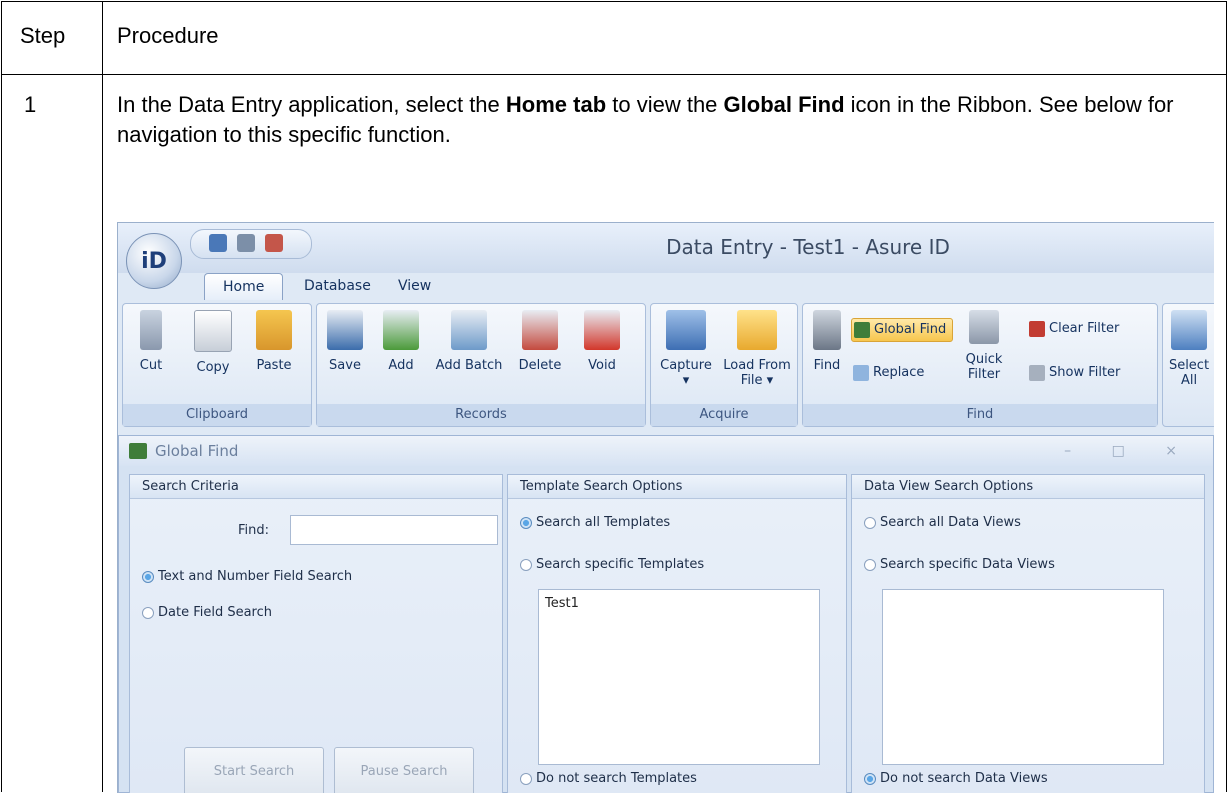 Image resolution: width=1228 pixels, height=793 pixels. I want to click on header-procedure: Procedure, so click(168, 35).